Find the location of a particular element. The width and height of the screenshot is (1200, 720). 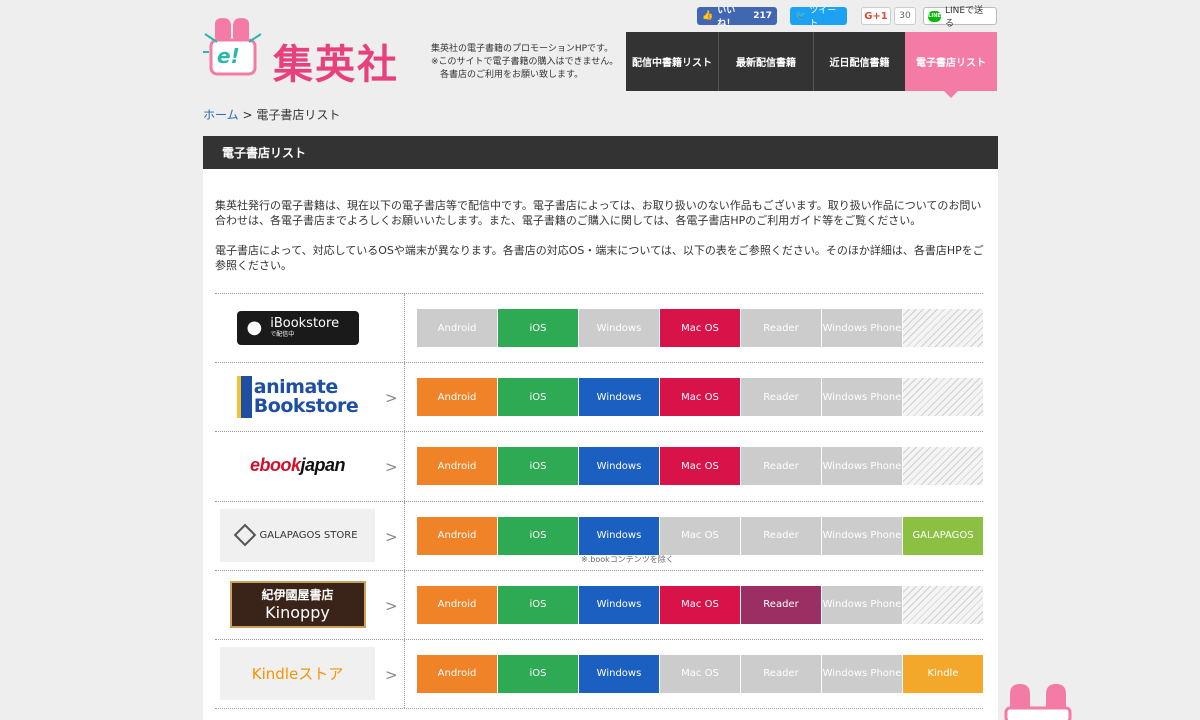

like-count: 217 is located at coordinates (762, 16).